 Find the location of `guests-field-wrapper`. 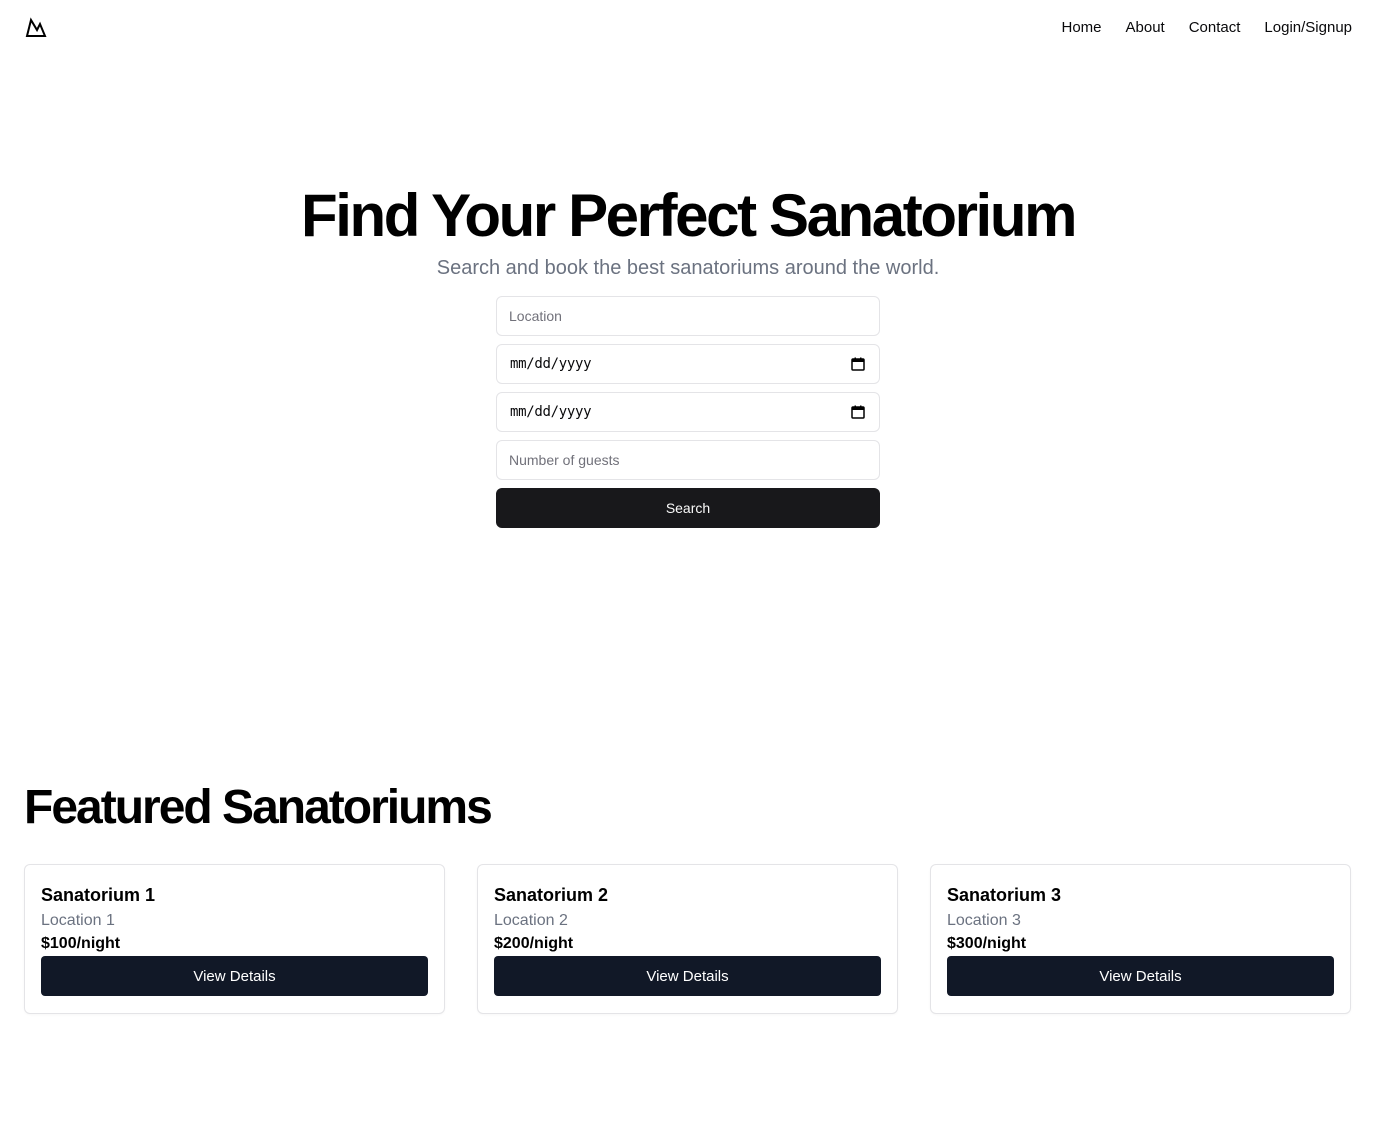

guests-field-wrapper is located at coordinates (688, 460).